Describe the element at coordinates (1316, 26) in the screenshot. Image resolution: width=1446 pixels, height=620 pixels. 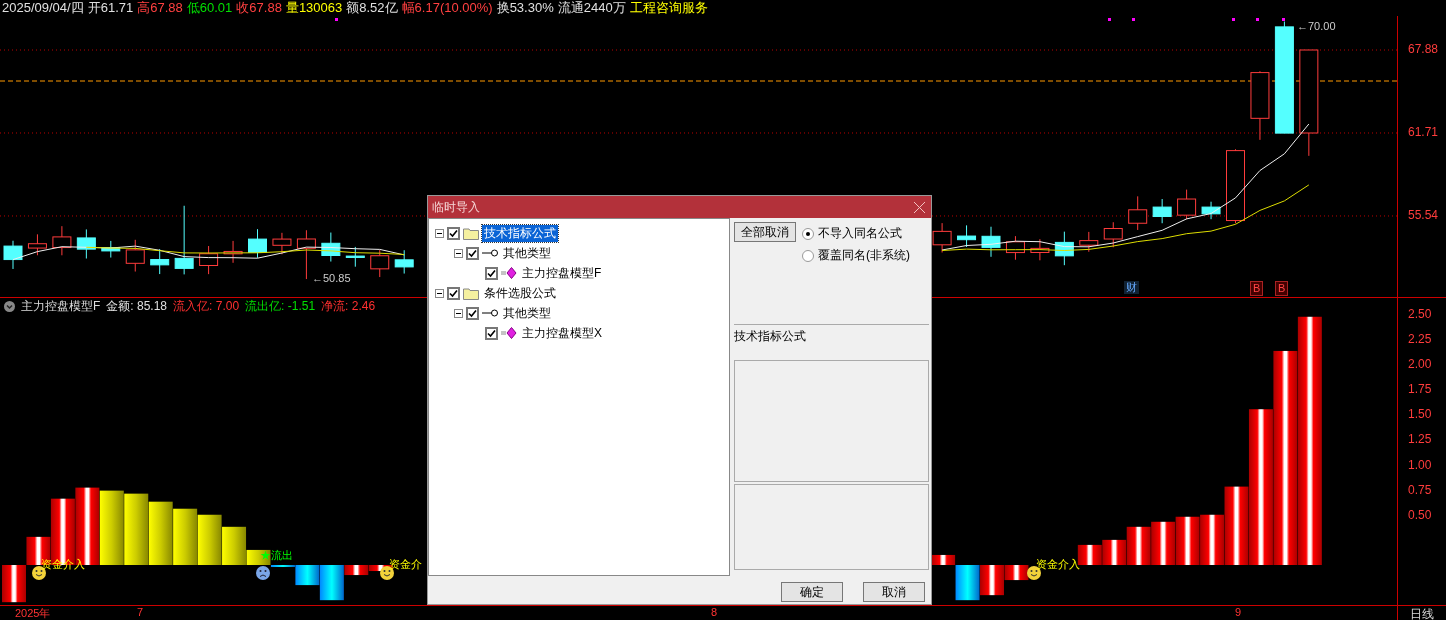
I see `high-price-label: ←70.00` at that location.